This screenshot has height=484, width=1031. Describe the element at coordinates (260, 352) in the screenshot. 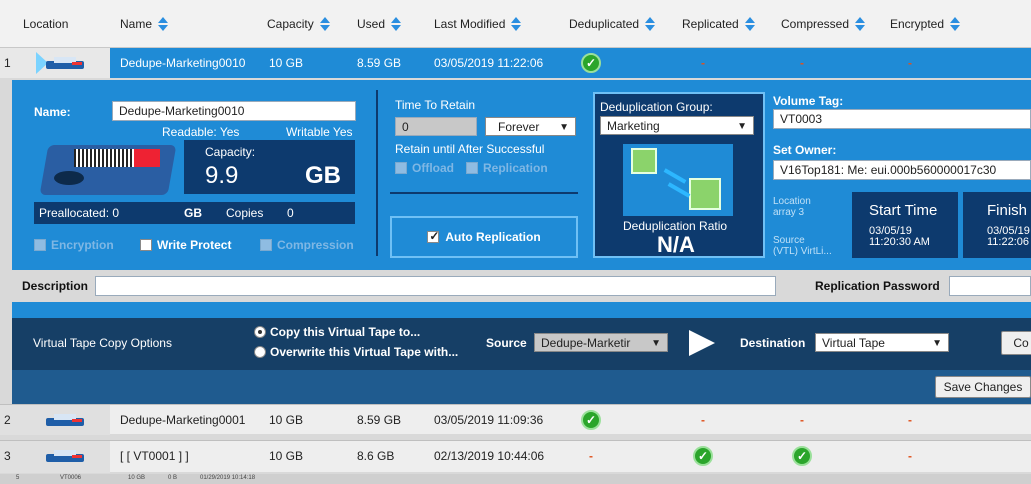

I see `radio-icon` at that location.